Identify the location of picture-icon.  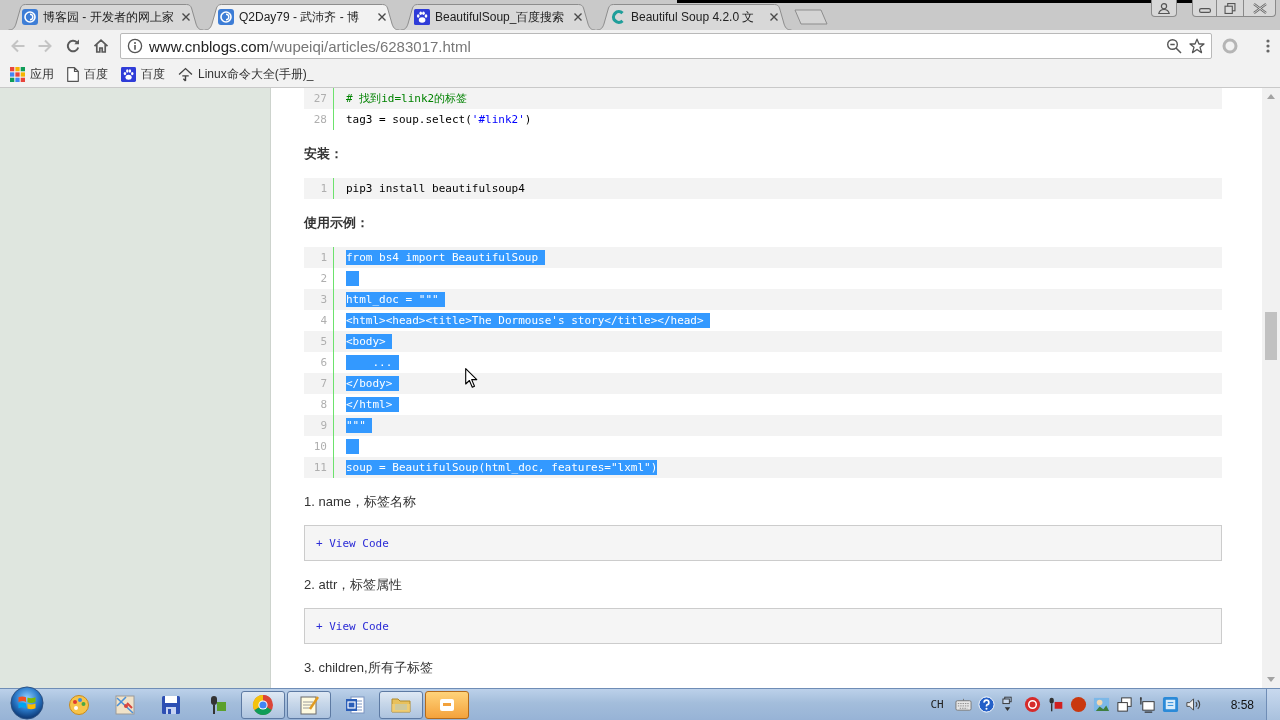
(1101, 704).